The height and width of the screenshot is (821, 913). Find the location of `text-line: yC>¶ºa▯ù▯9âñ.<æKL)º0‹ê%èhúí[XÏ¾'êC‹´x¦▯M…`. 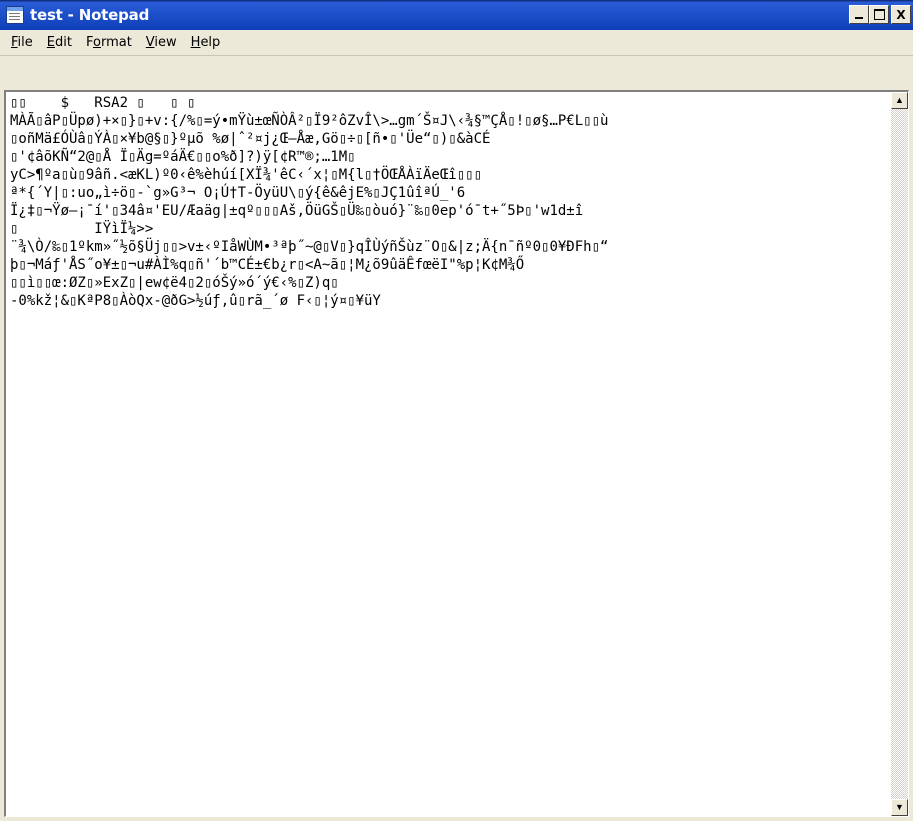

text-line: yC>¶ºa▯ù▯9âñ.<æKL)º0‹ê%èhúí[XÏ¾'êC‹´x¦▯M… is located at coordinates (246, 175).